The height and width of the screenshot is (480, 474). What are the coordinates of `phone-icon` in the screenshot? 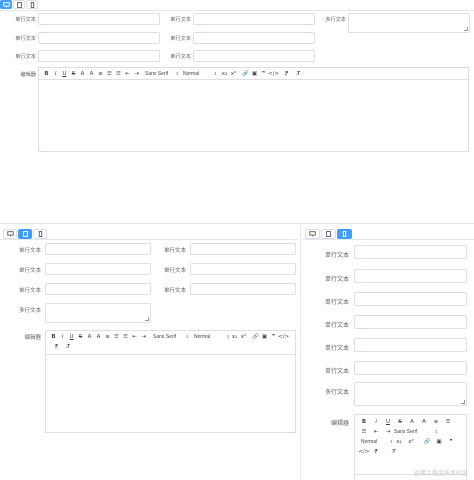 It's located at (40, 234).